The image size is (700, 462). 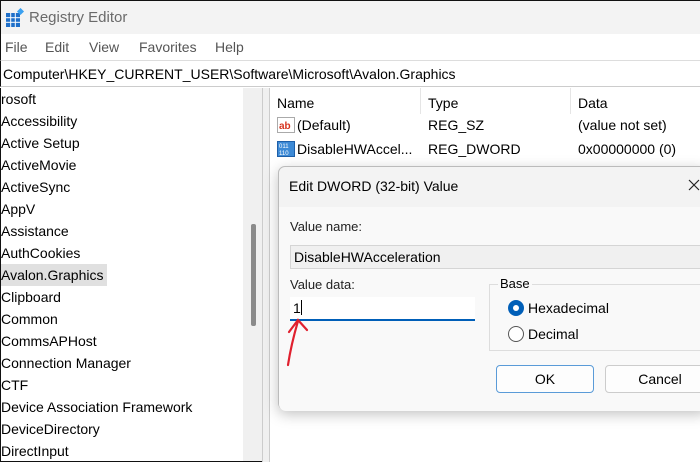 What do you see at coordinates (40, 165) in the screenshot?
I see `tree-item: ActiveMovie` at bounding box center [40, 165].